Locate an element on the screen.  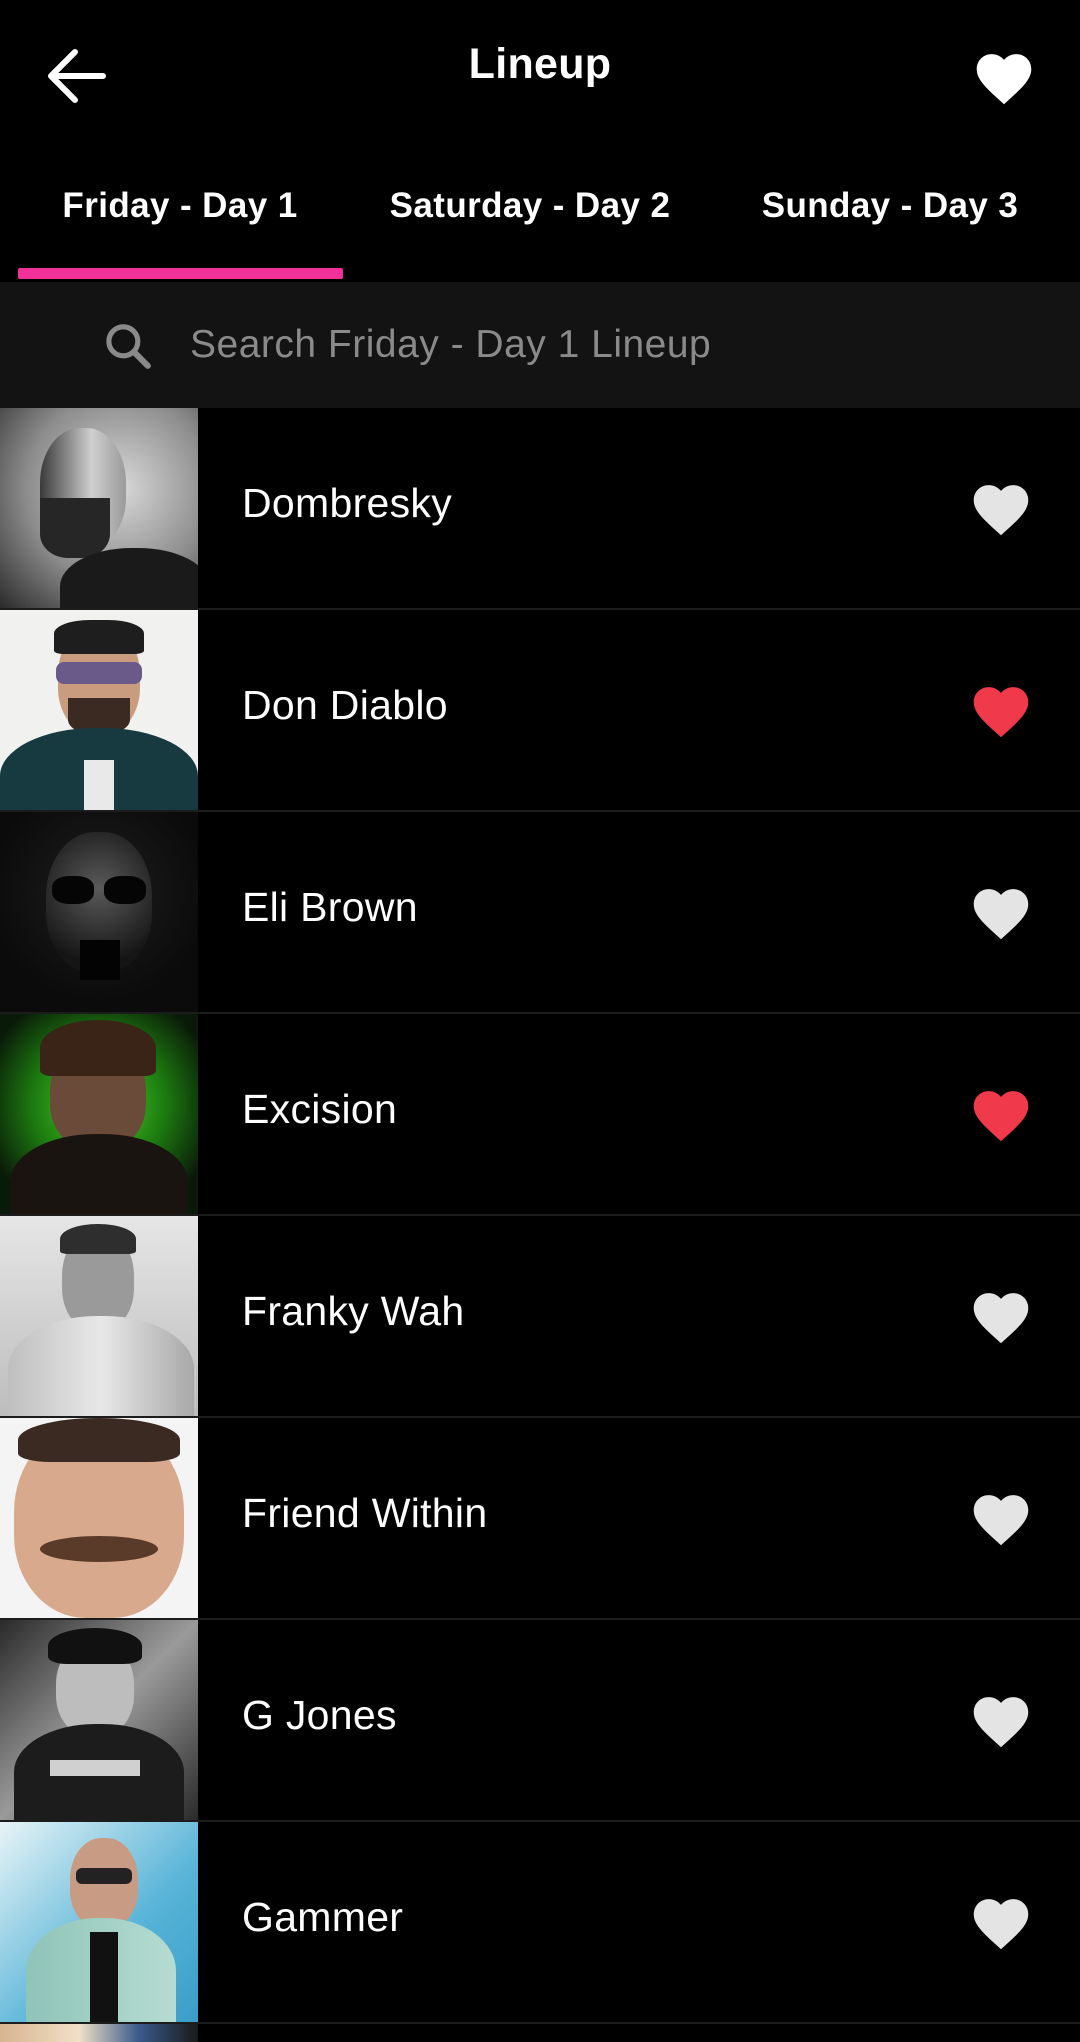
artist-name: Dombresky is located at coordinates (347, 503).